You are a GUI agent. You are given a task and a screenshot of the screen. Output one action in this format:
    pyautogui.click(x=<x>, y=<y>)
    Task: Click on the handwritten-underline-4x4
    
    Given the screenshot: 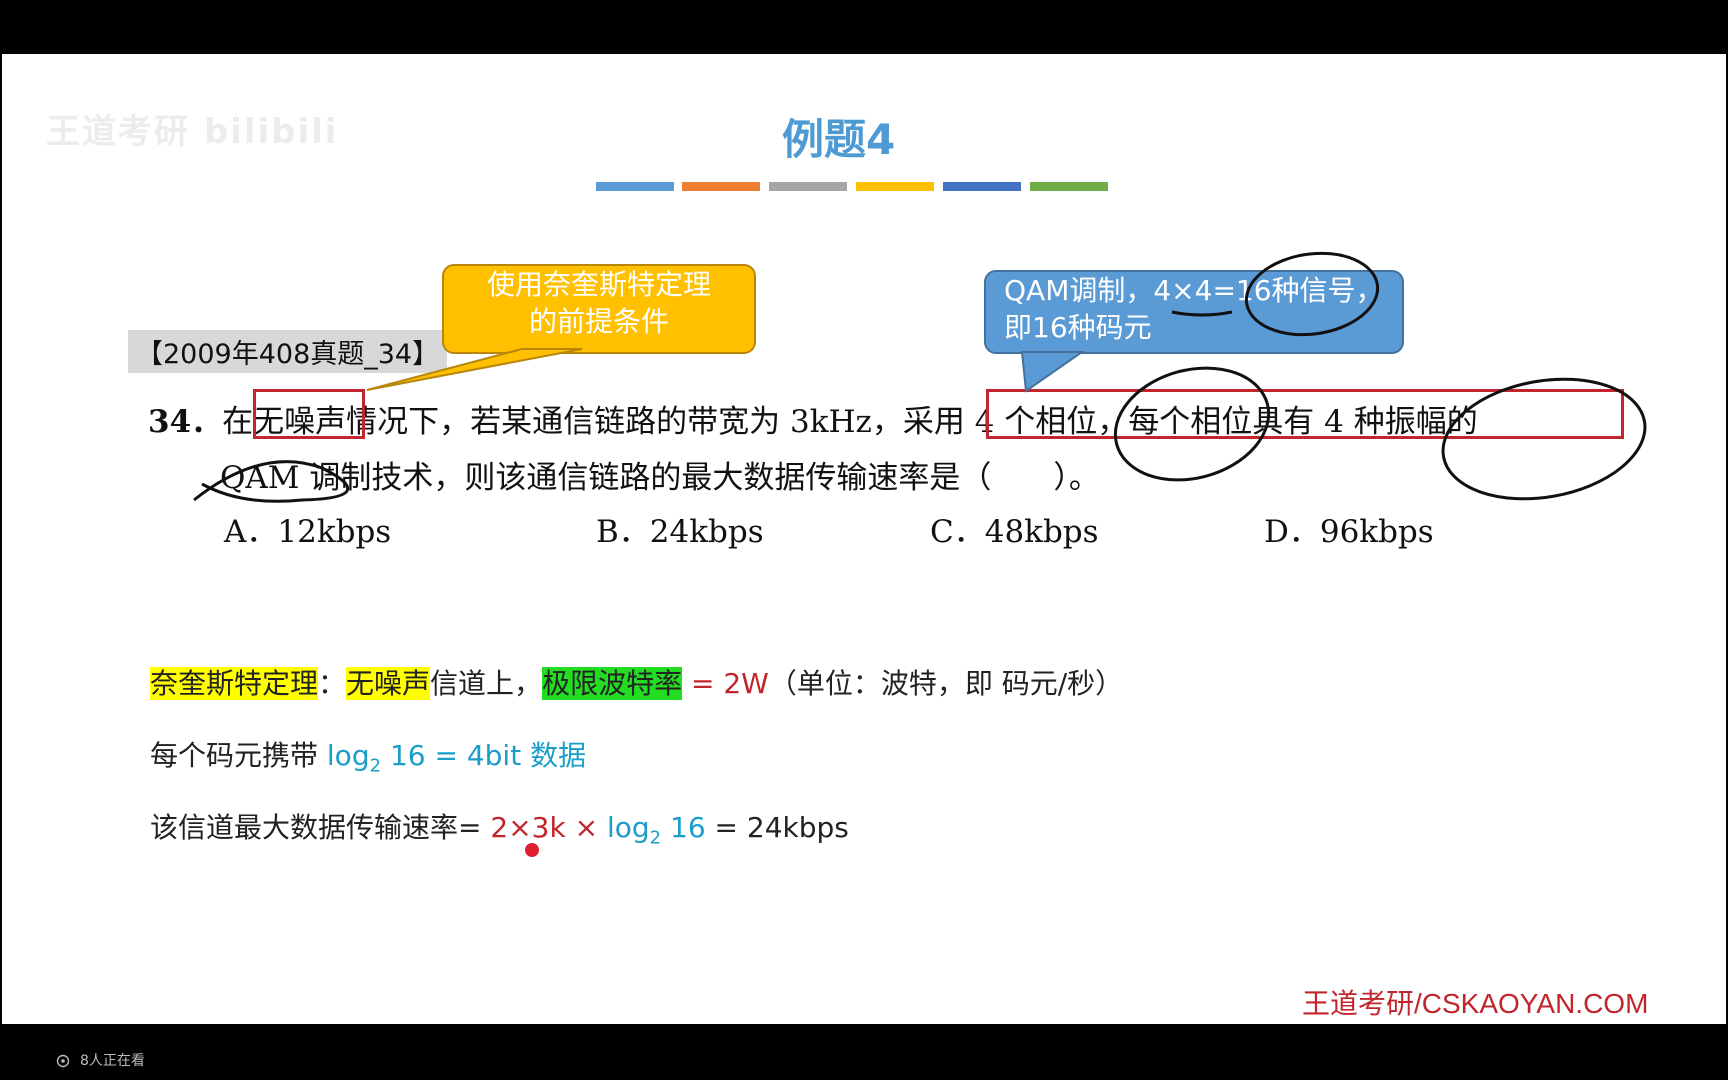 What is the action you would take?
    pyautogui.click(x=1202, y=313)
    